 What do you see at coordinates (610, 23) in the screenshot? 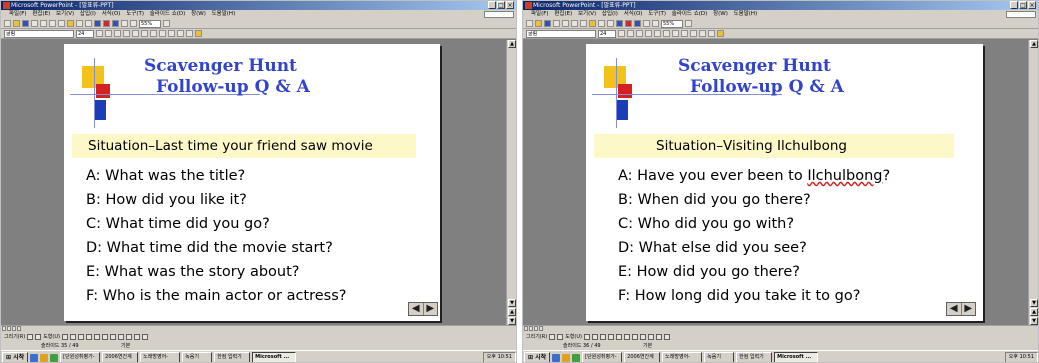
I see `redo-icon` at bounding box center [610, 23].